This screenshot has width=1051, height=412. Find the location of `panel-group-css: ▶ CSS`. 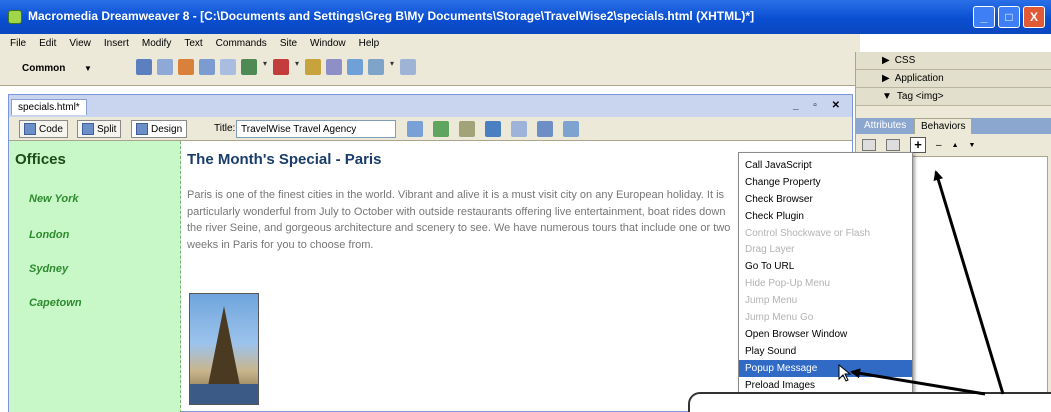

panel-group-css: ▶ CSS is located at coordinates (953, 61).